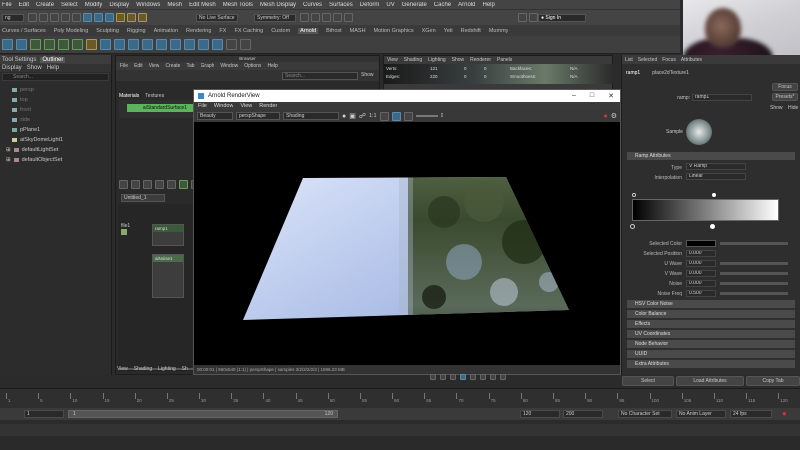  I want to click on menu-windows: Windows, so click(148, 5).